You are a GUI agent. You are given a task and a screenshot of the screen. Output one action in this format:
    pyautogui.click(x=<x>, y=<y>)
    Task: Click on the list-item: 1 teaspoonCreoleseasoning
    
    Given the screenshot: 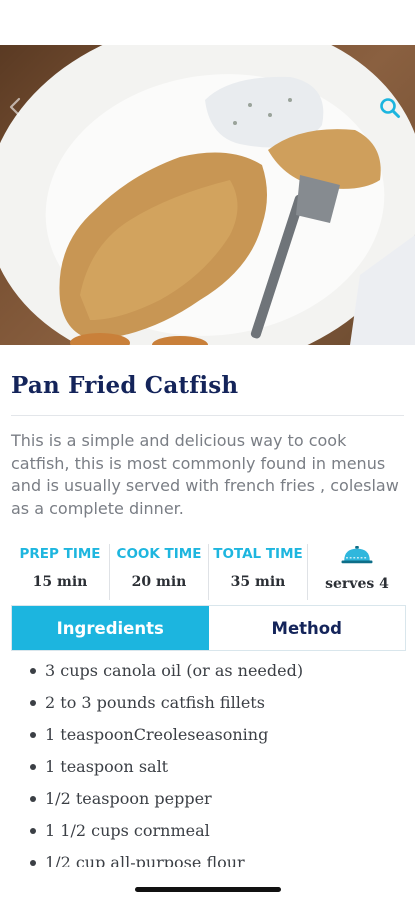 What is the action you would take?
    pyautogui.click(x=213, y=735)
    